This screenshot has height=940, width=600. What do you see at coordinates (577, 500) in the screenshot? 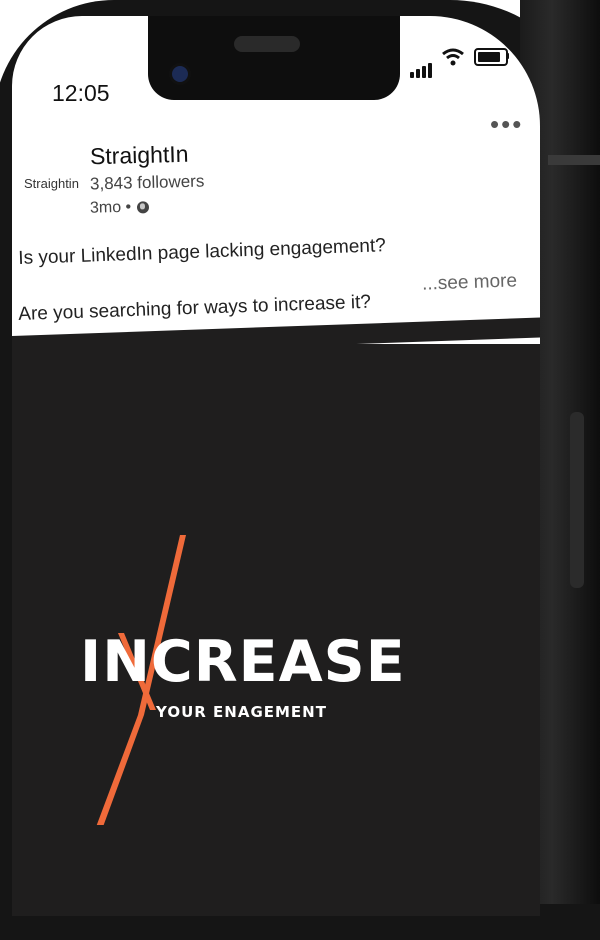
I see `side-button` at bounding box center [577, 500].